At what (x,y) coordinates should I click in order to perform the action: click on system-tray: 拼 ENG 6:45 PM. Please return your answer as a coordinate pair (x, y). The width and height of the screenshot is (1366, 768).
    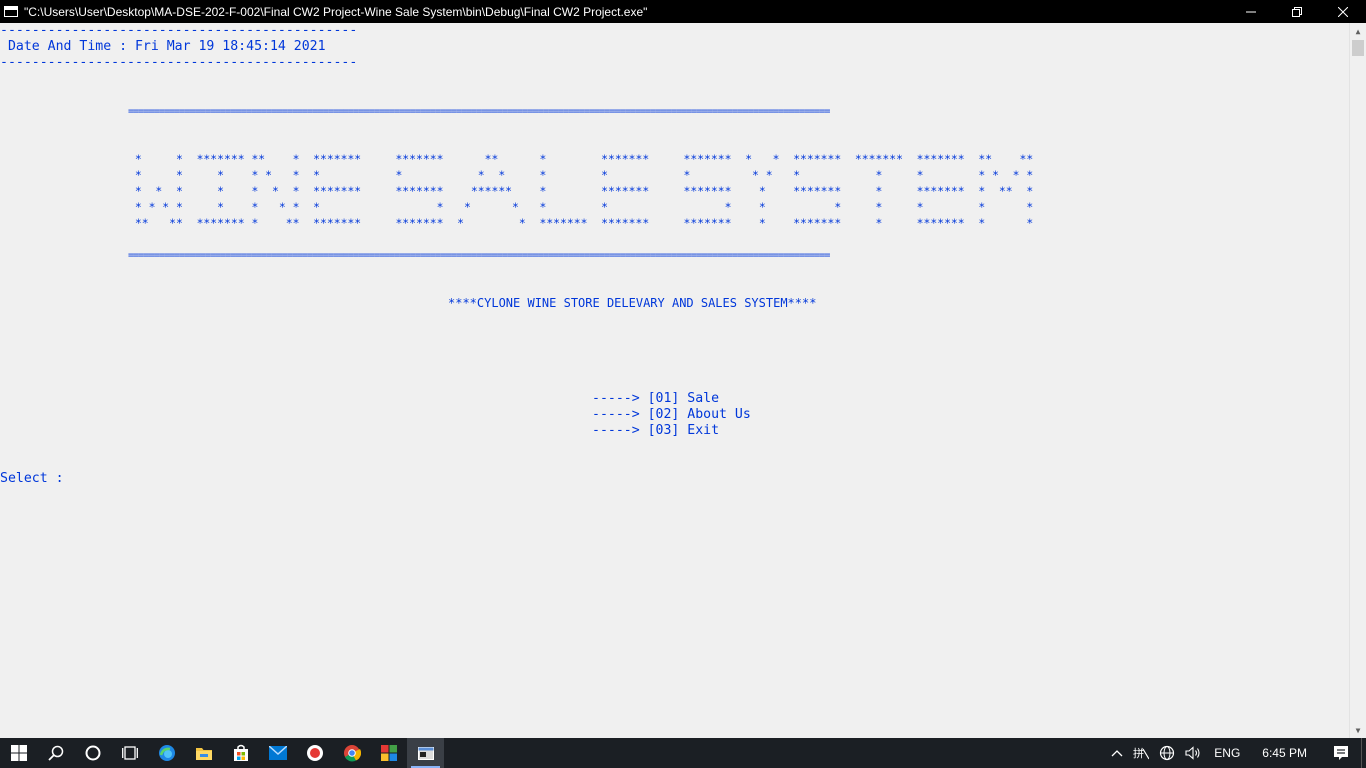
    Looking at the image, I should click on (1236, 753).